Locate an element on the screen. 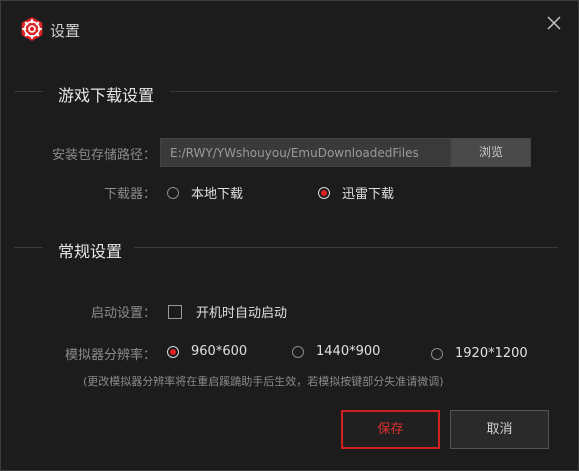 The width and height of the screenshot is (579, 471). title-bar: 设置 is located at coordinates (289, 31).